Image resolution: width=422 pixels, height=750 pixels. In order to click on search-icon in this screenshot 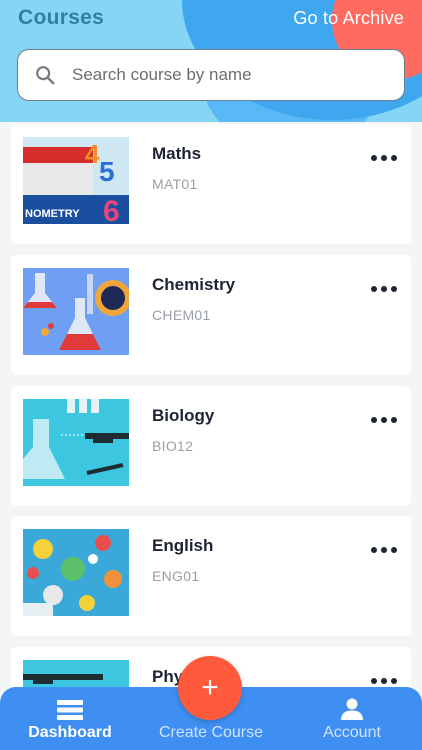, I will do `click(45, 75)`.